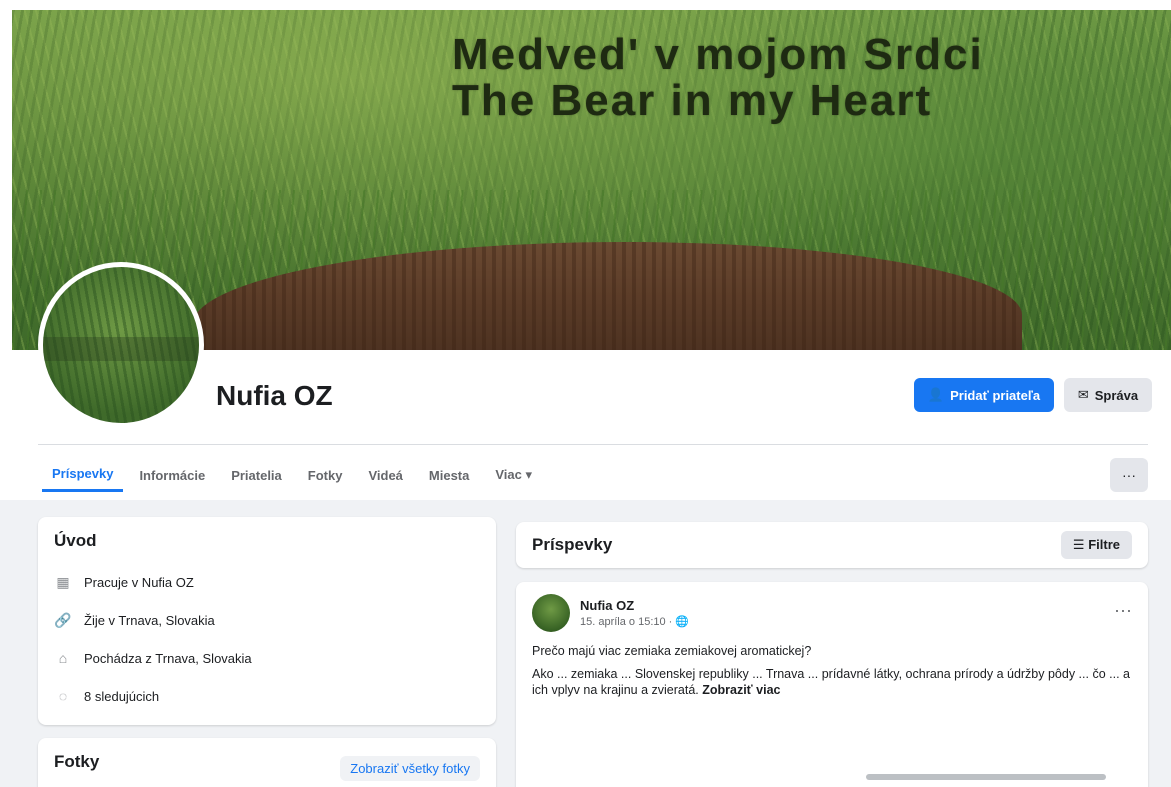 Image resolution: width=1171 pixels, height=787 pixels. I want to click on filter-button: ☰ Filtre, so click(1096, 545).